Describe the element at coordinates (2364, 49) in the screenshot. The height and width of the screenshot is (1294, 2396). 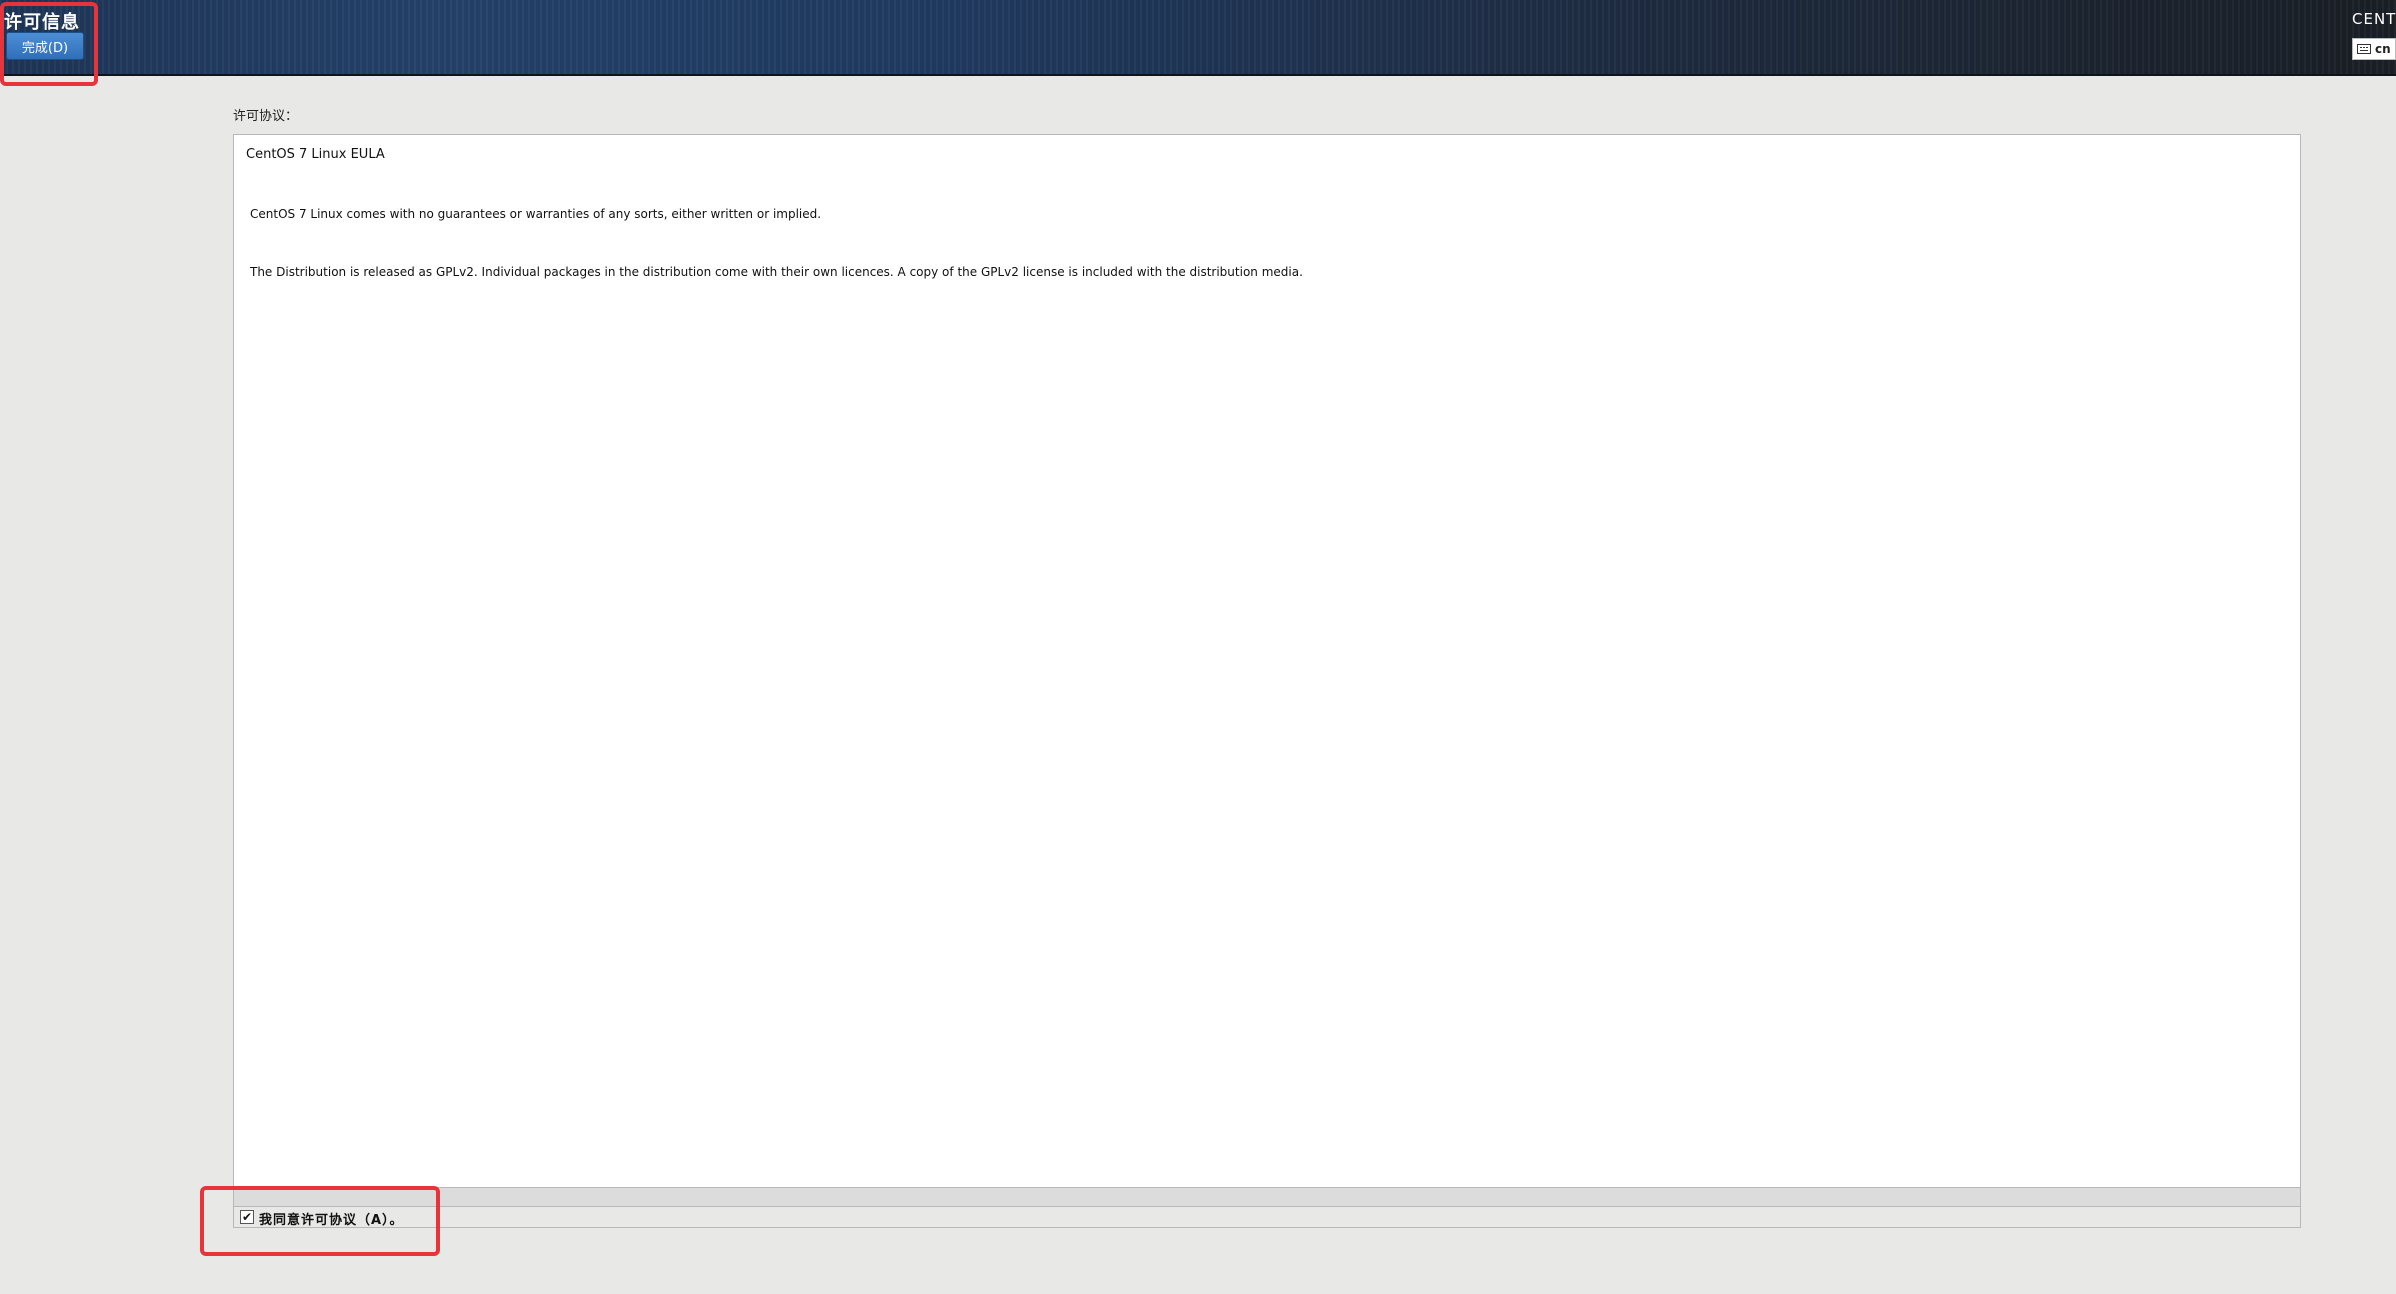
I see `keyboard-icon` at that location.